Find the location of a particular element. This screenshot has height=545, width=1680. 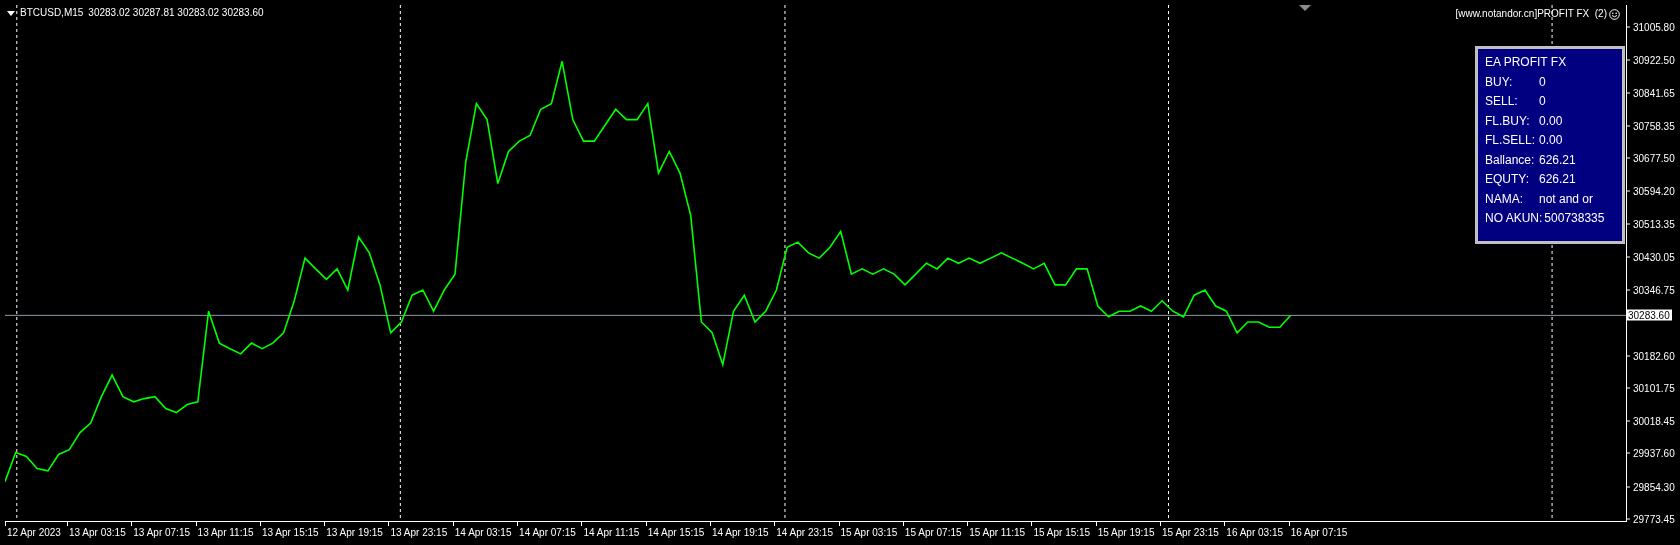

time-axis-label: 14 Apr 11:15 is located at coordinates (611, 533).